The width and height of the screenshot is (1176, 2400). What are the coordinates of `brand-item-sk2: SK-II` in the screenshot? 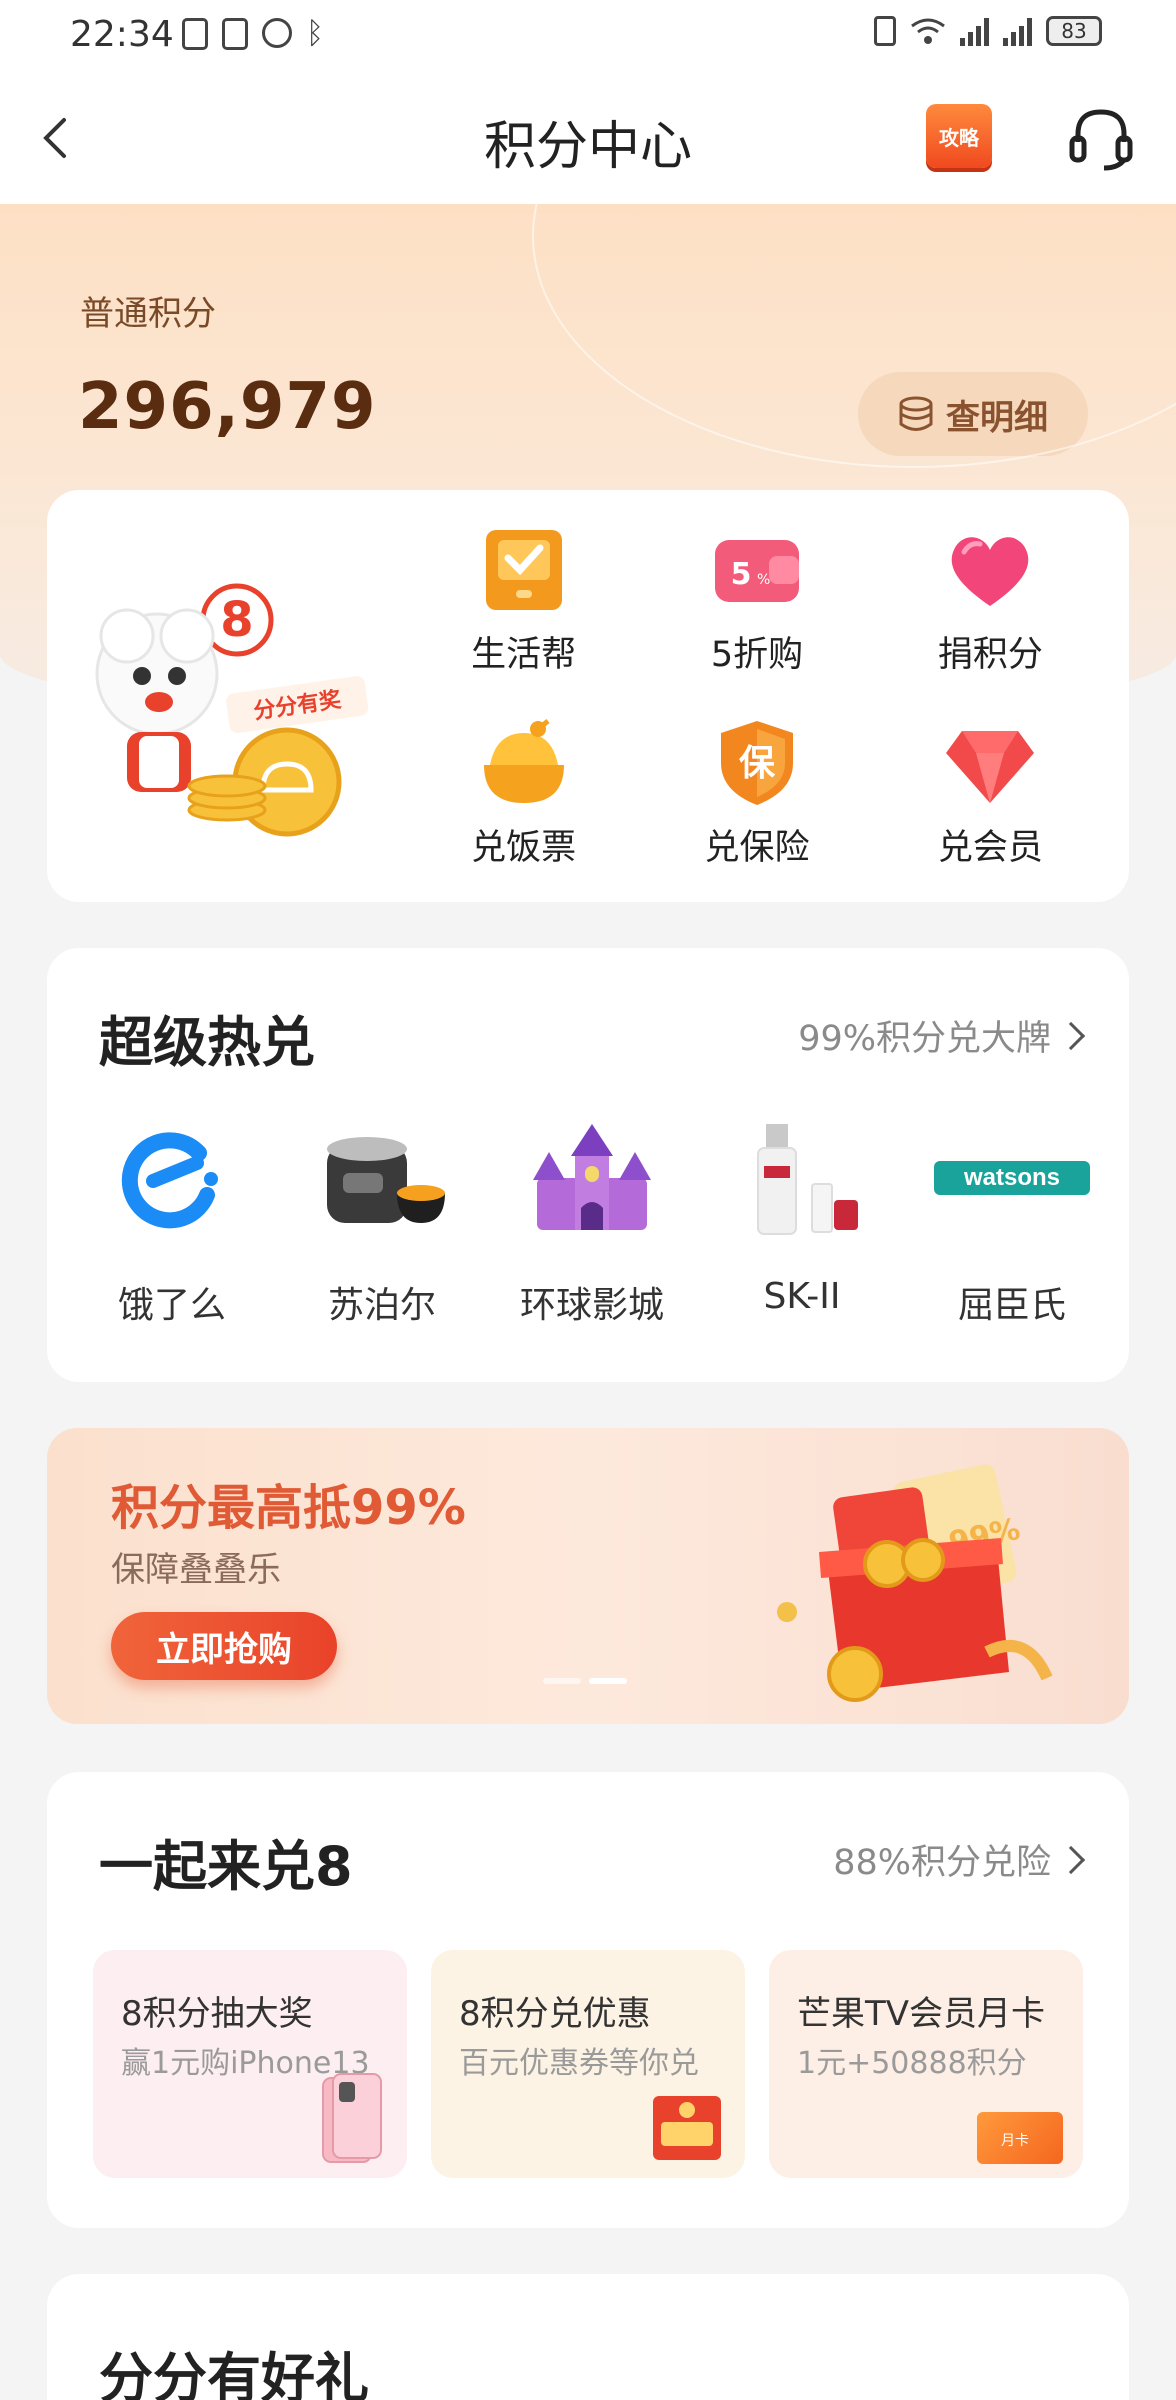 It's located at (802, 1218).